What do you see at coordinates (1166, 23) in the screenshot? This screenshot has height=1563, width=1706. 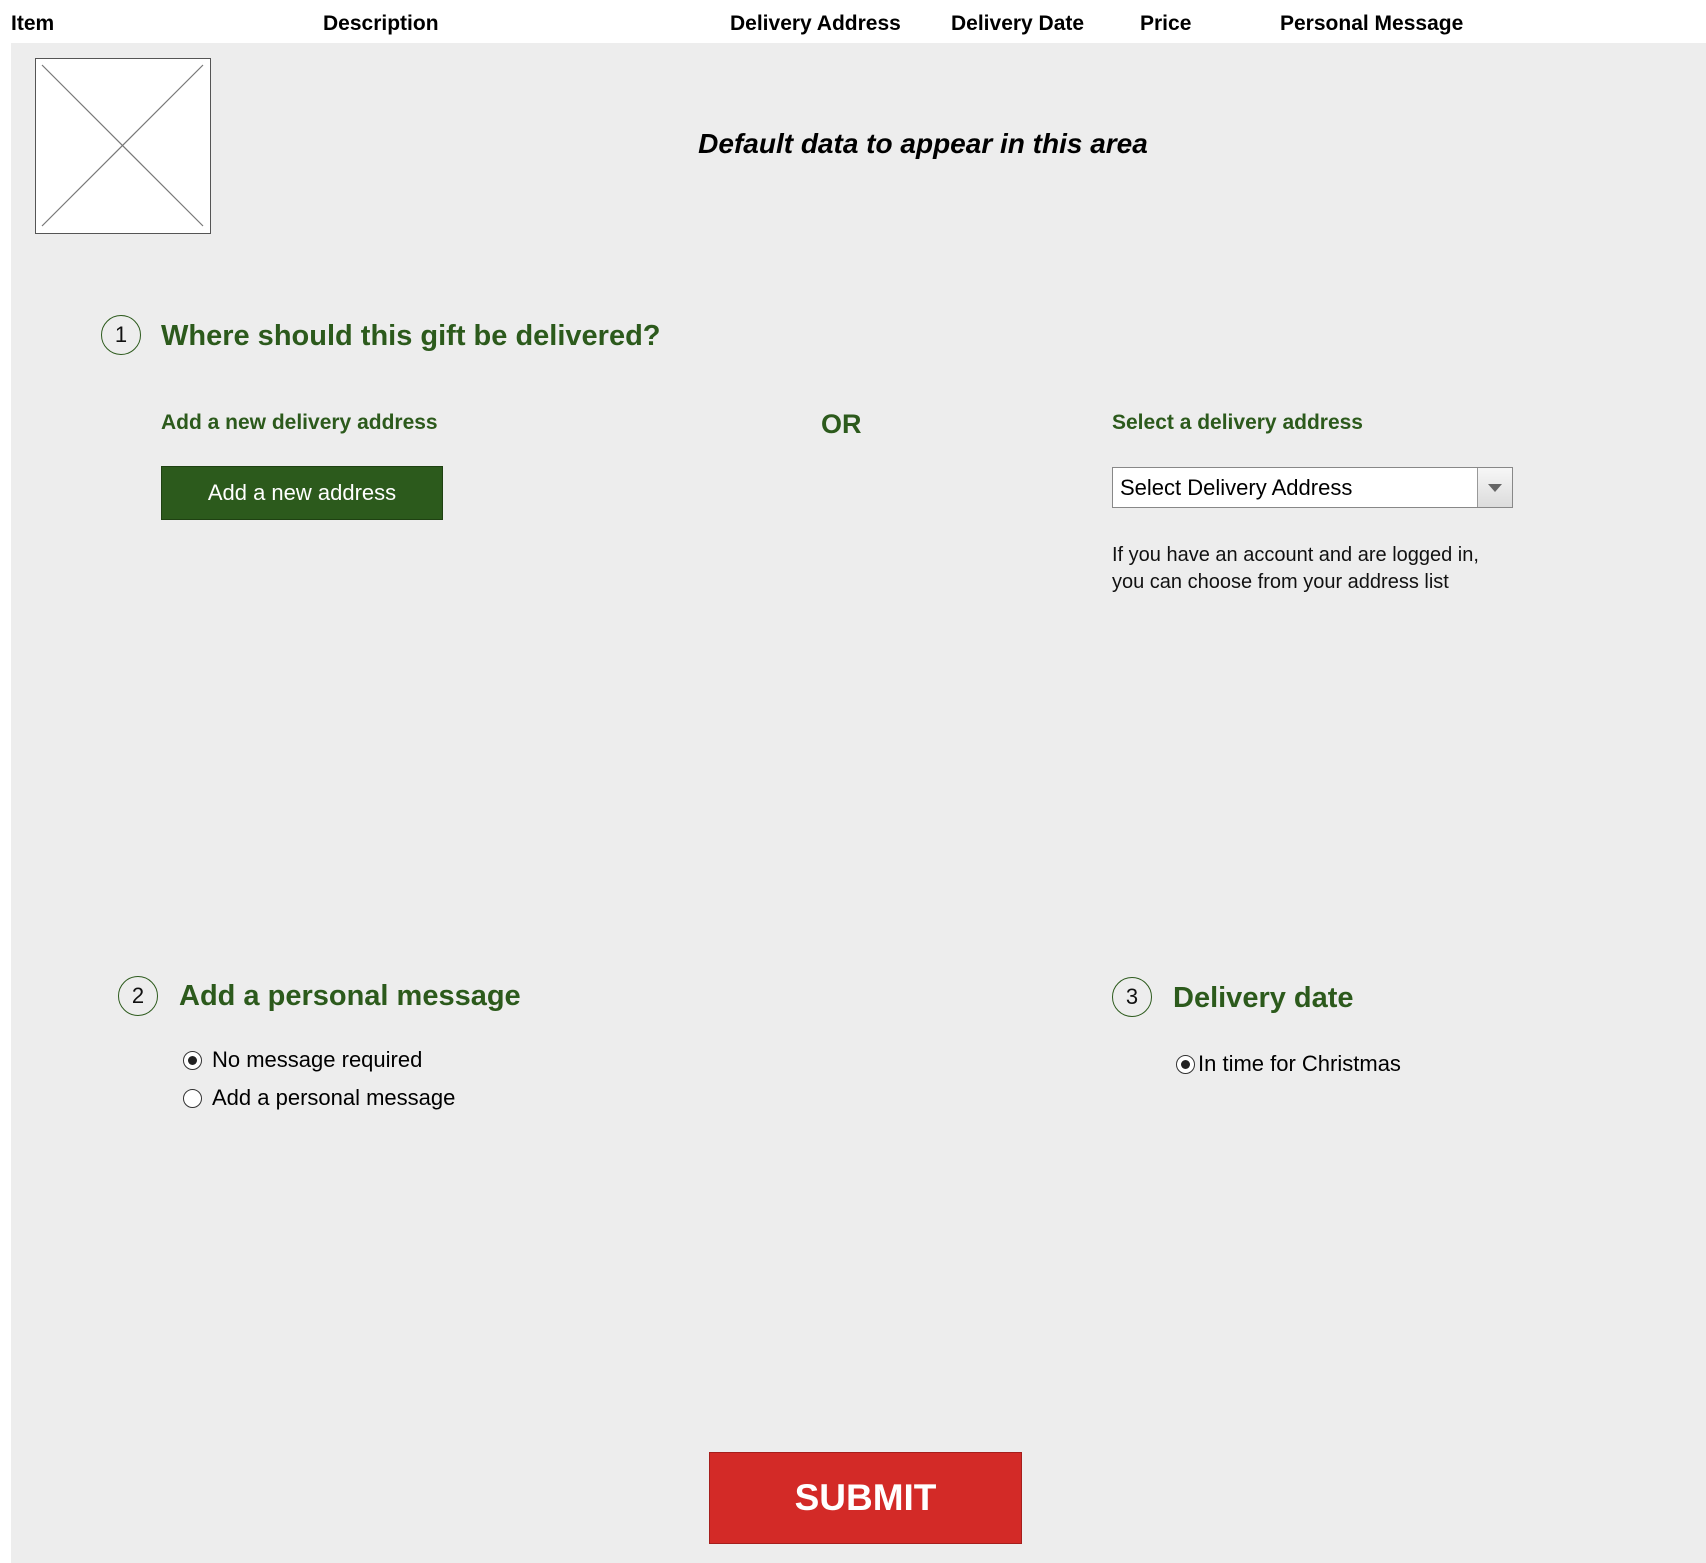 I see `header-price: Price` at bounding box center [1166, 23].